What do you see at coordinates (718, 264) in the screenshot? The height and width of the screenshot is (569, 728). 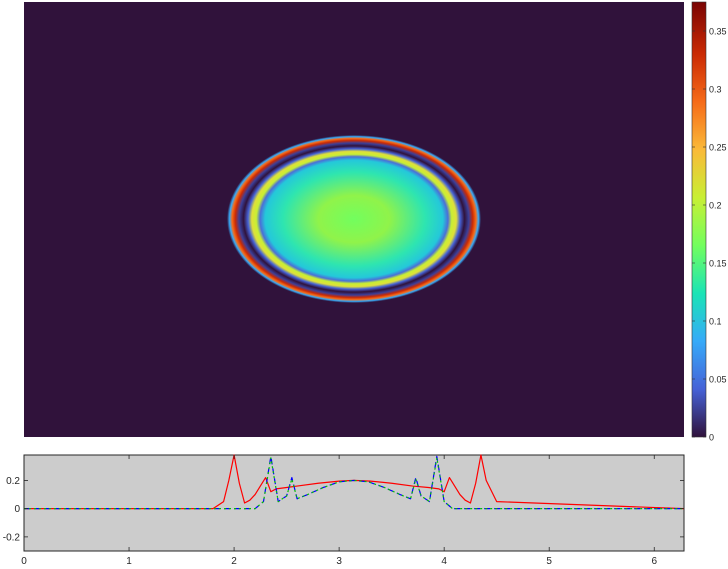 I see `colorbar-tick-label: 0.15` at bounding box center [718, 264].